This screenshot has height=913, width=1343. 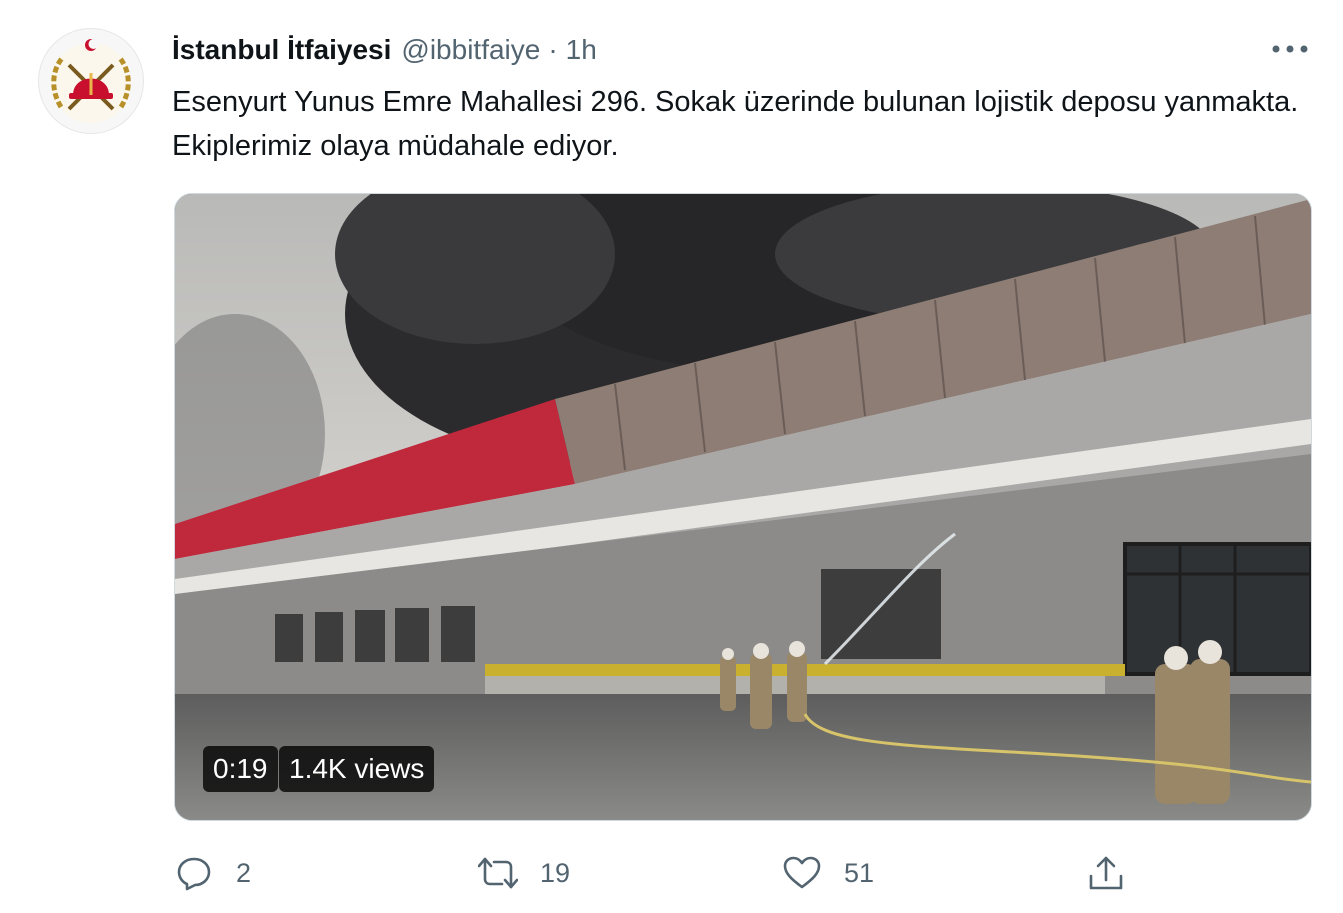 I want to click on retweet-button: 19, so click(x=524, y=873).